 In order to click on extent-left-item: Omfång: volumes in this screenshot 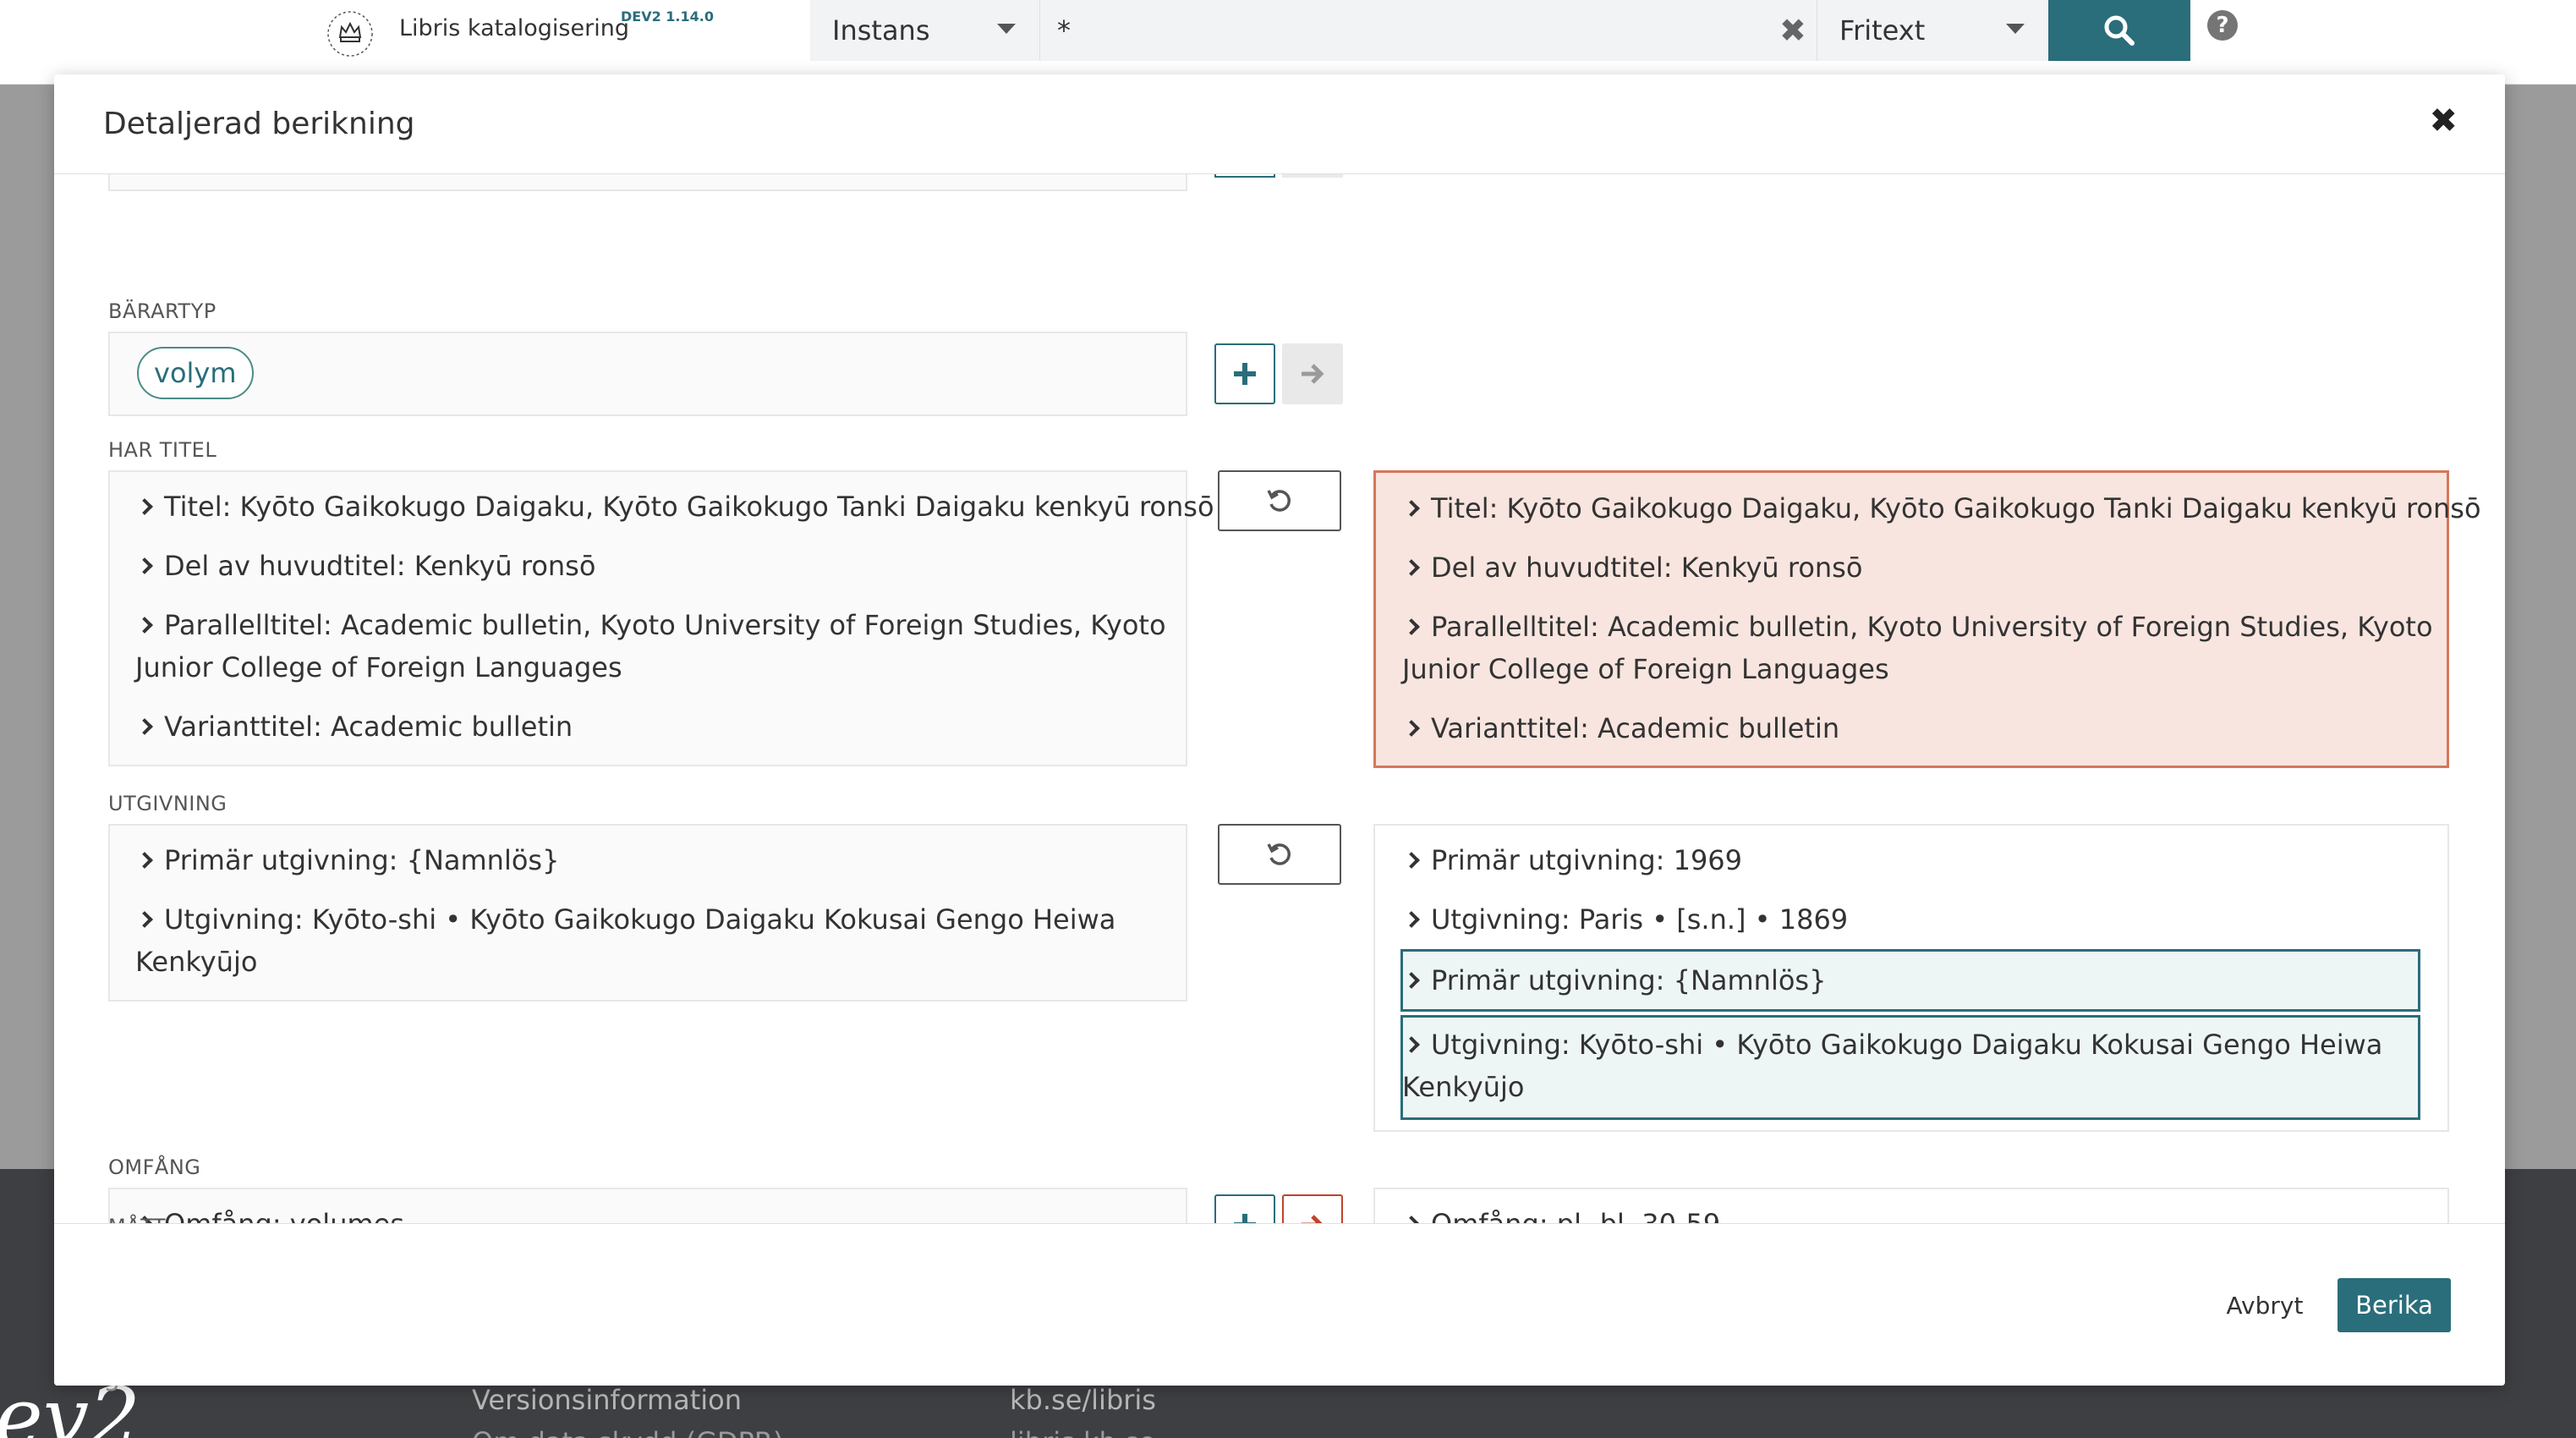, I will do `click(269, 1213)`.